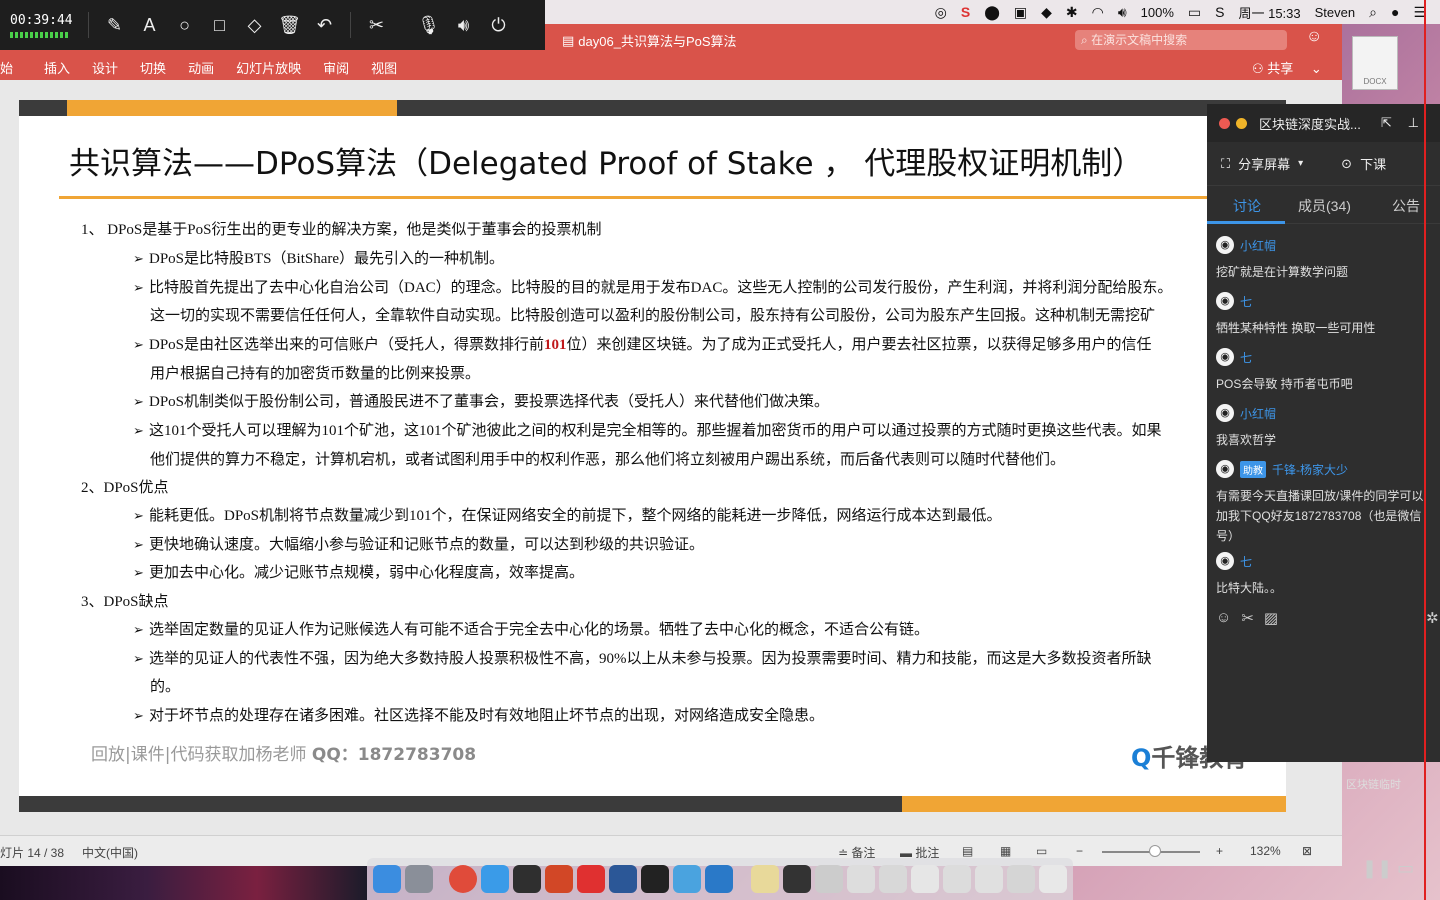  What do you see at coordinates (1247, 618) in the screenshot?
I see `scissors-icon: ✂` at bounding box center [1247, 618].